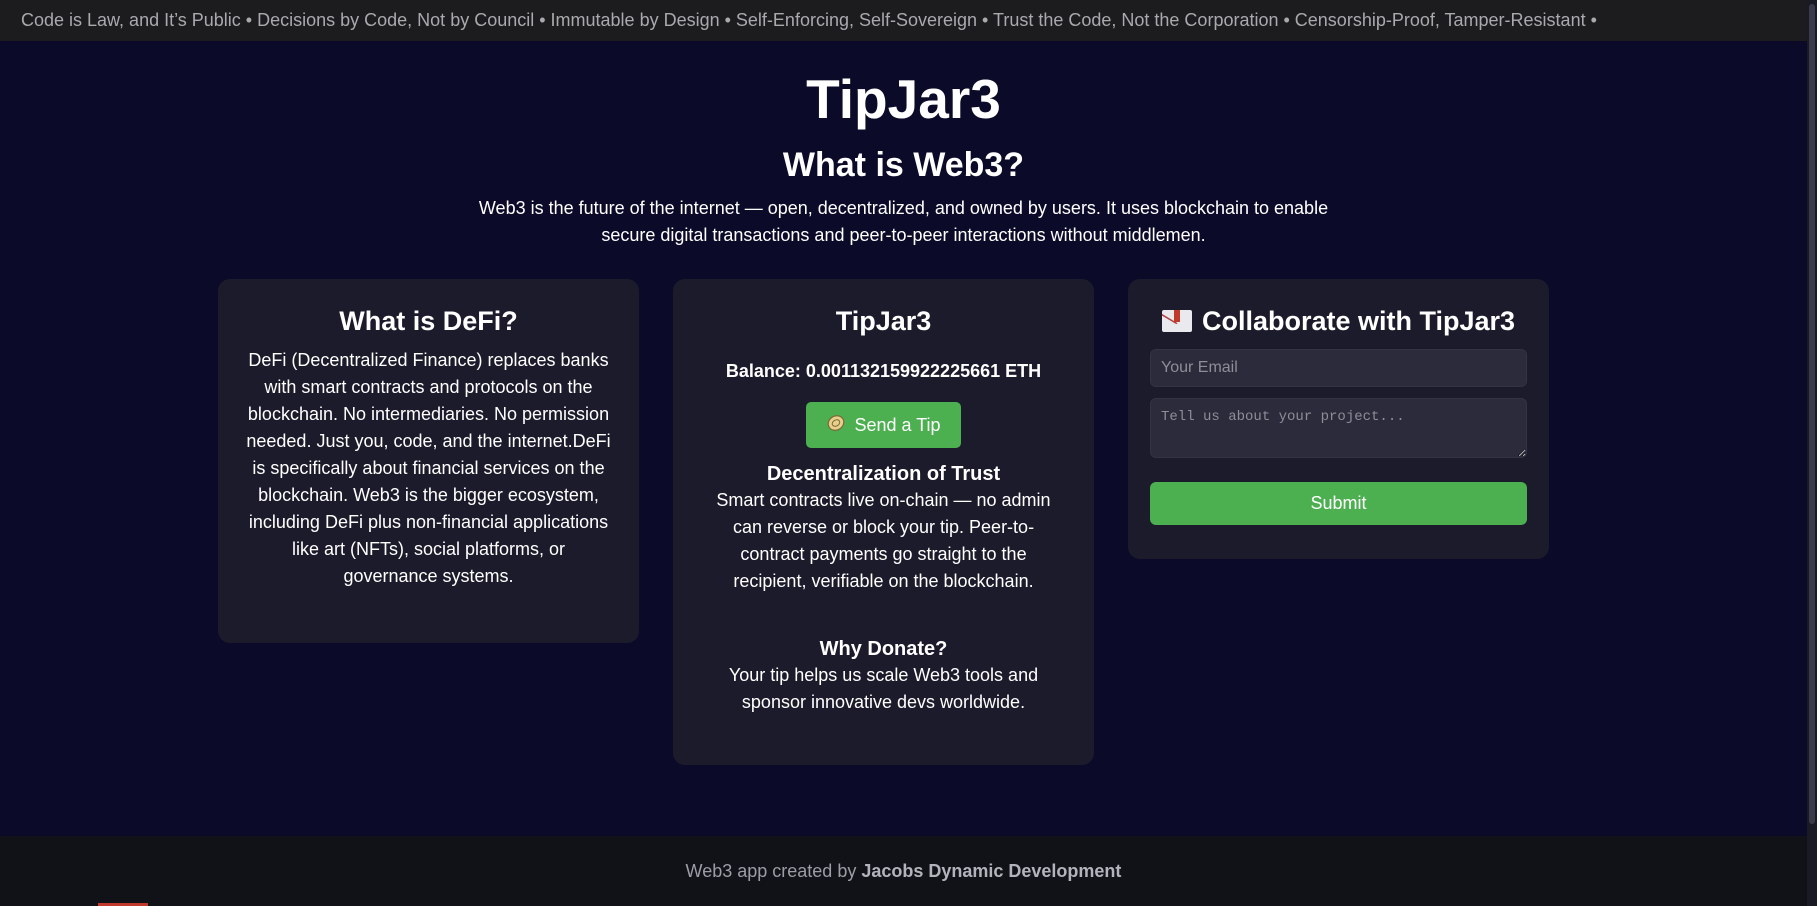 Image resolution: width=1817 pixels, height=906 pixels. I want to click on balance-display: Balance: 0.001132159922225661 ETH, so click(883, 371).